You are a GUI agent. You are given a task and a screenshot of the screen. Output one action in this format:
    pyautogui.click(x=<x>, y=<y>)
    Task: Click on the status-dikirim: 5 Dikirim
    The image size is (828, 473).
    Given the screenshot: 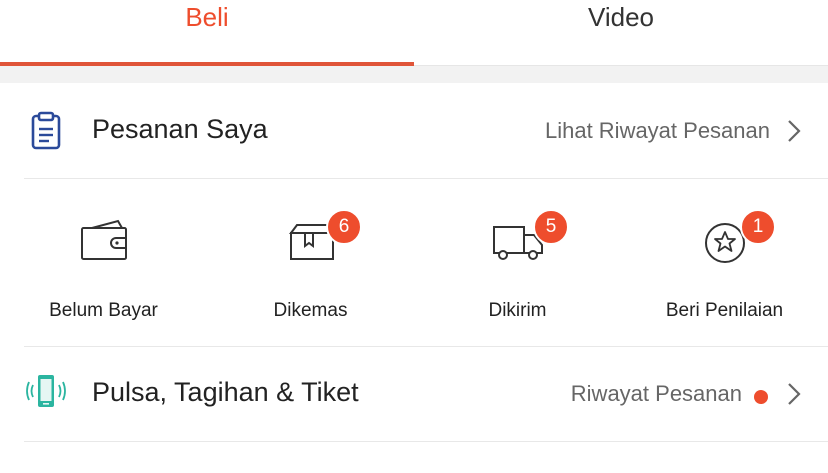 What is the action you would take?
    pyautogui.click(x=517, y=263)
    